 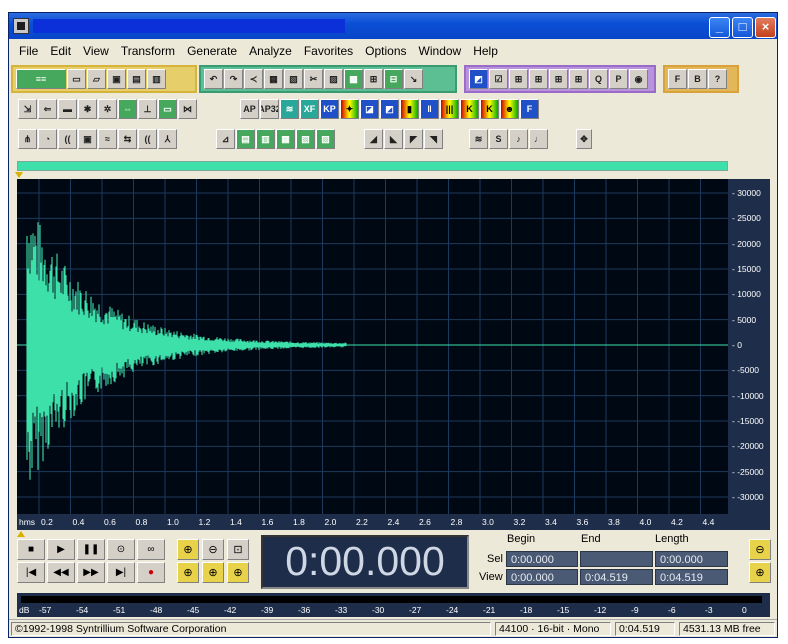 I want to click on play-button: ▶, so click(x=61, y=549).